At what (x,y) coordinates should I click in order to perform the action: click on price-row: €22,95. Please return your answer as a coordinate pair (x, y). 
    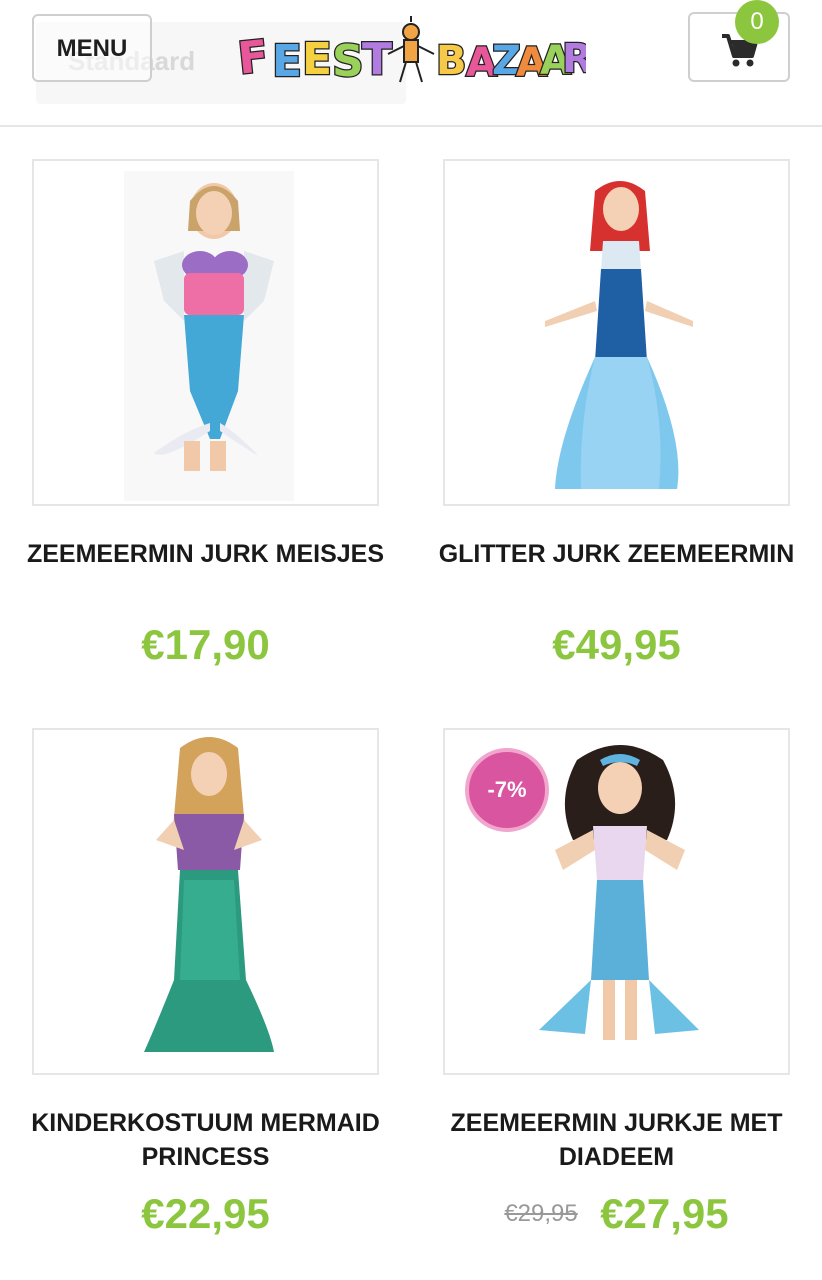
    Looking at the image, I should click on (205, 1214).